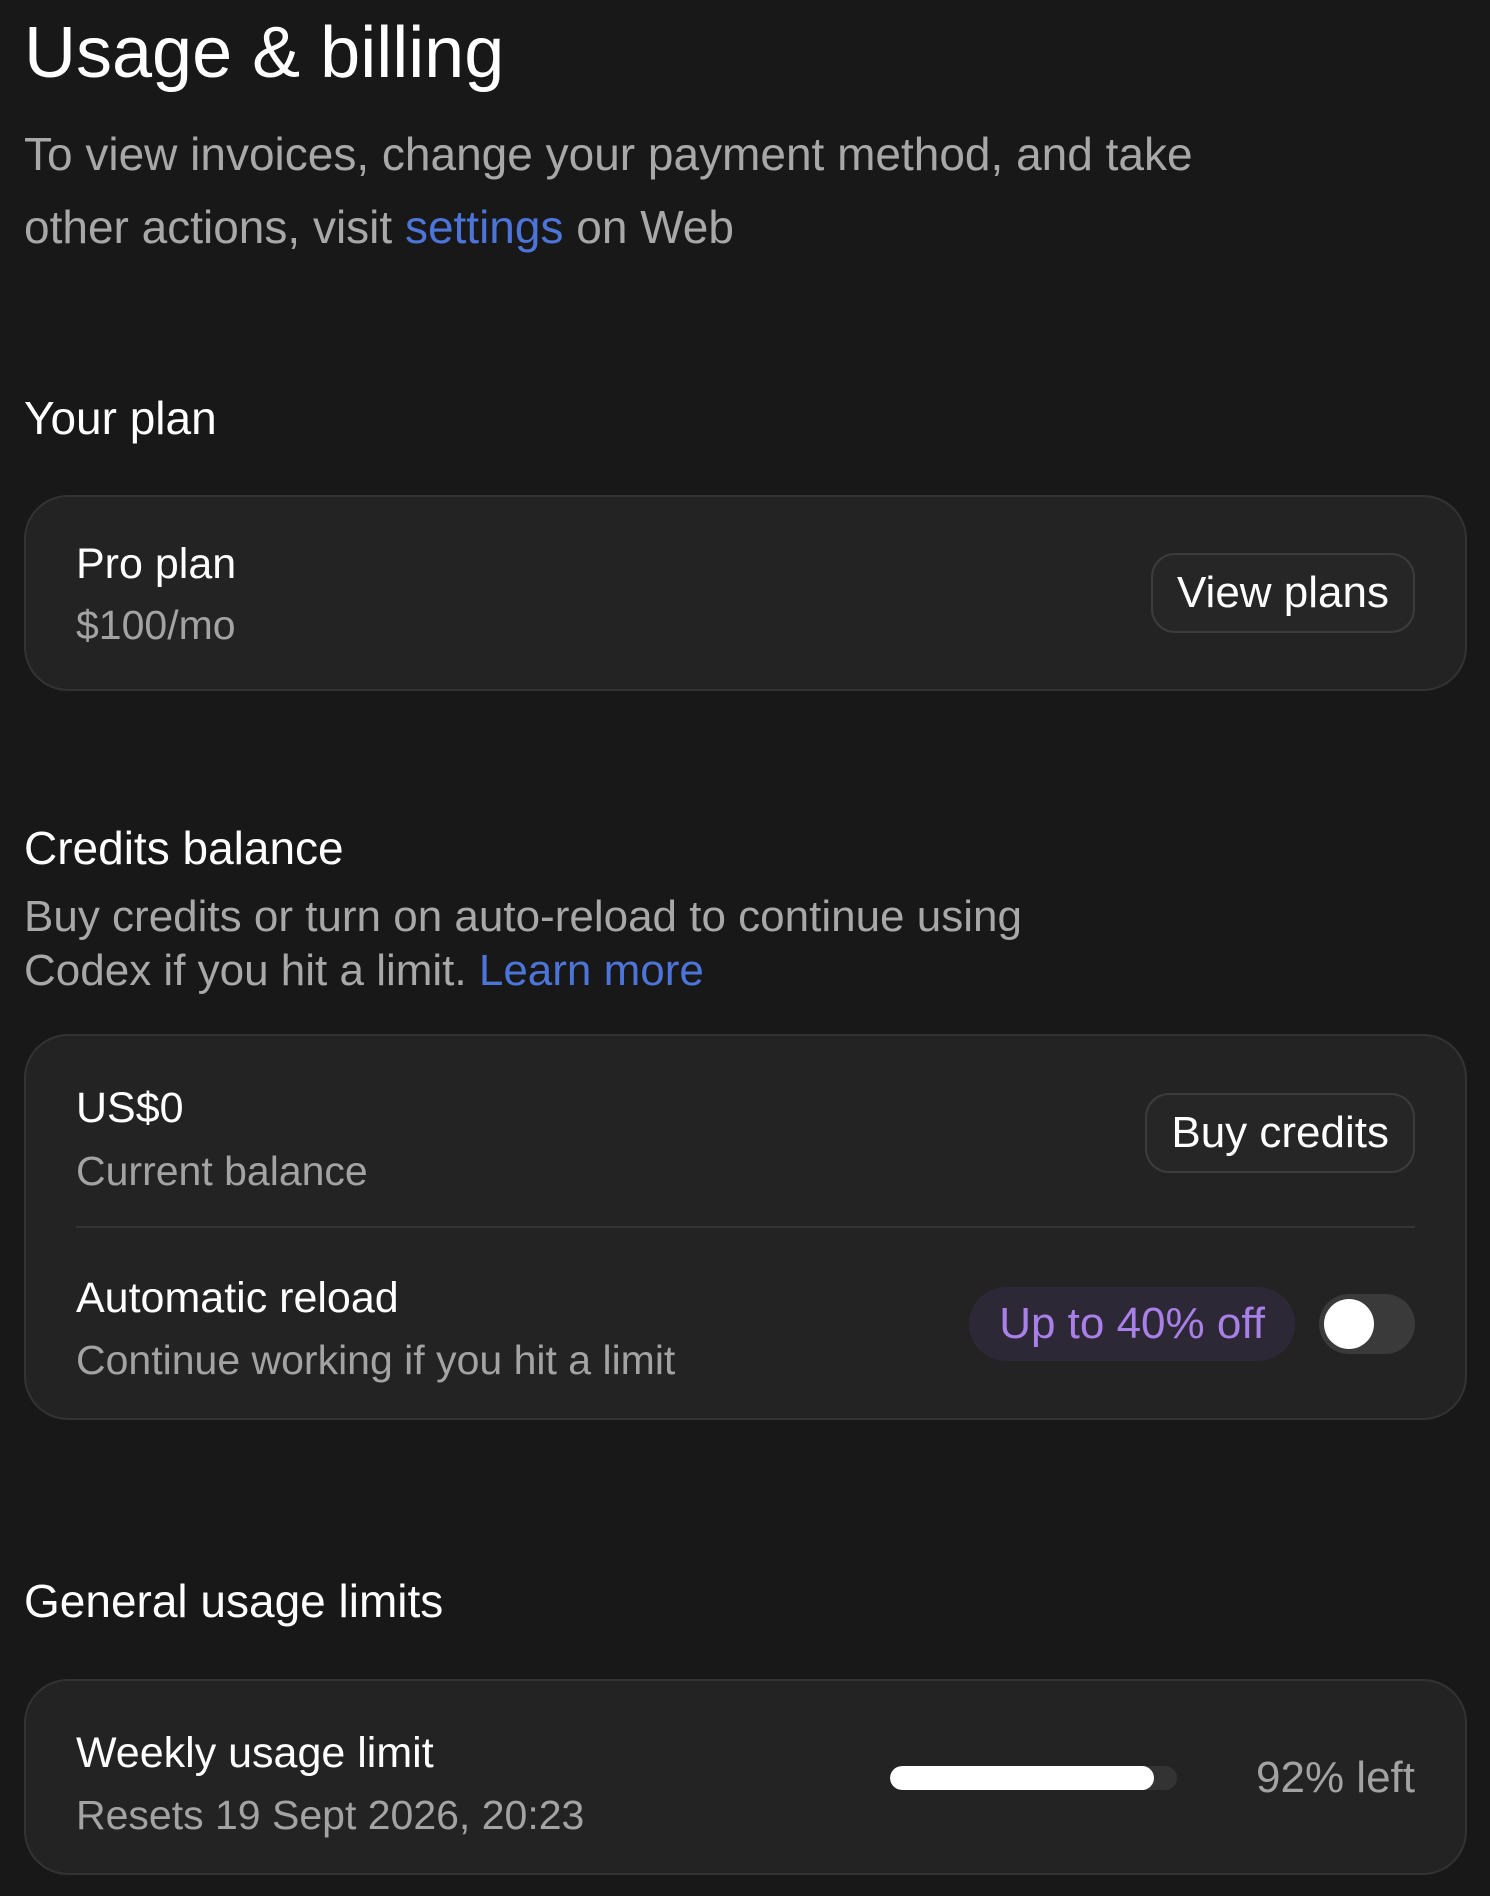 The width and height of the screenshot is (1490, 1896). Describe the element at coordinates (330, 1815) in the screenshot. I see `weekly-limit-reset: Resets 19 Sept 2026, 20:23` at that location.